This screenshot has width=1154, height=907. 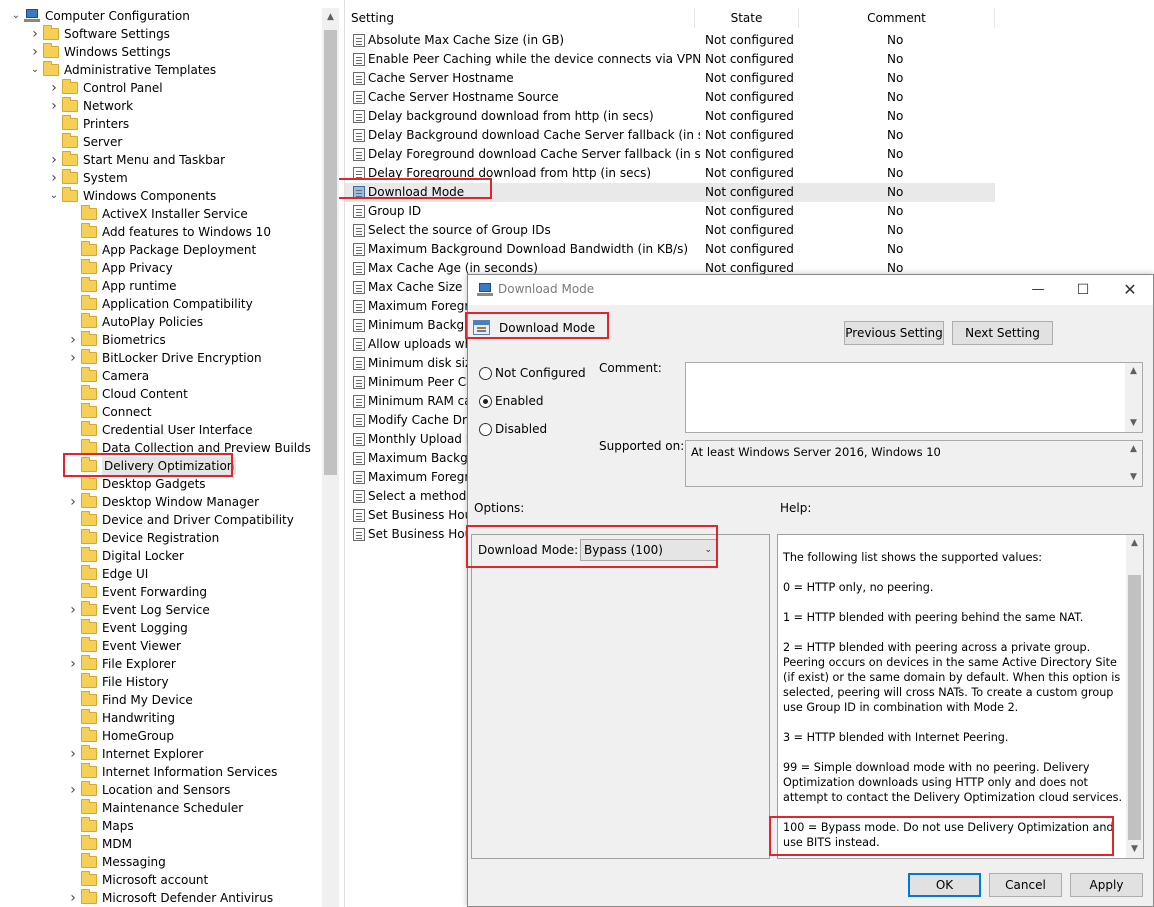 What do you see at coordinates (160, 538) in the screenshot?
I see `tree-item: Device Registration` at bounding box center [160, 538].